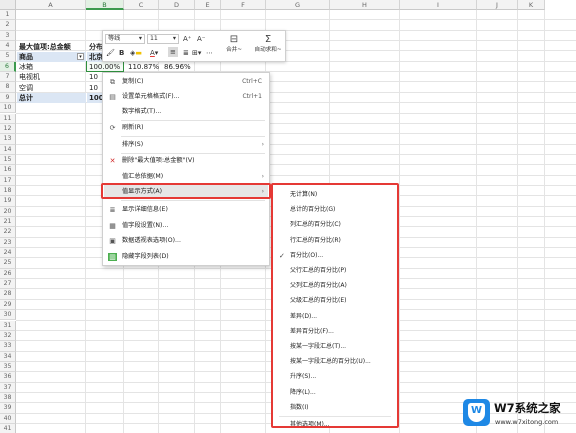 Image resolution: width=576 pixels, height=433 pixels. Describe the element at coordinates (8, 336) in the screenshot. I see `row-header-32: 32` at that location.